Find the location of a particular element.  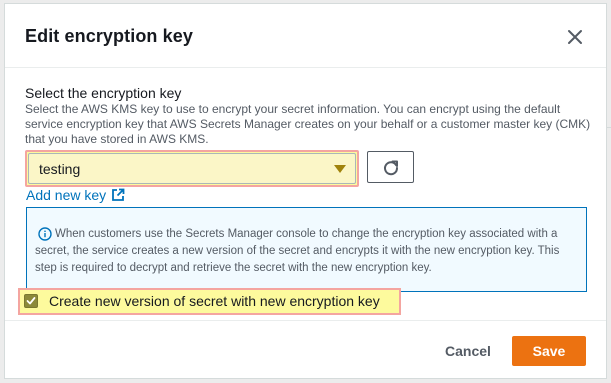

new-version-checkbox is located at coordinates (31, 301).